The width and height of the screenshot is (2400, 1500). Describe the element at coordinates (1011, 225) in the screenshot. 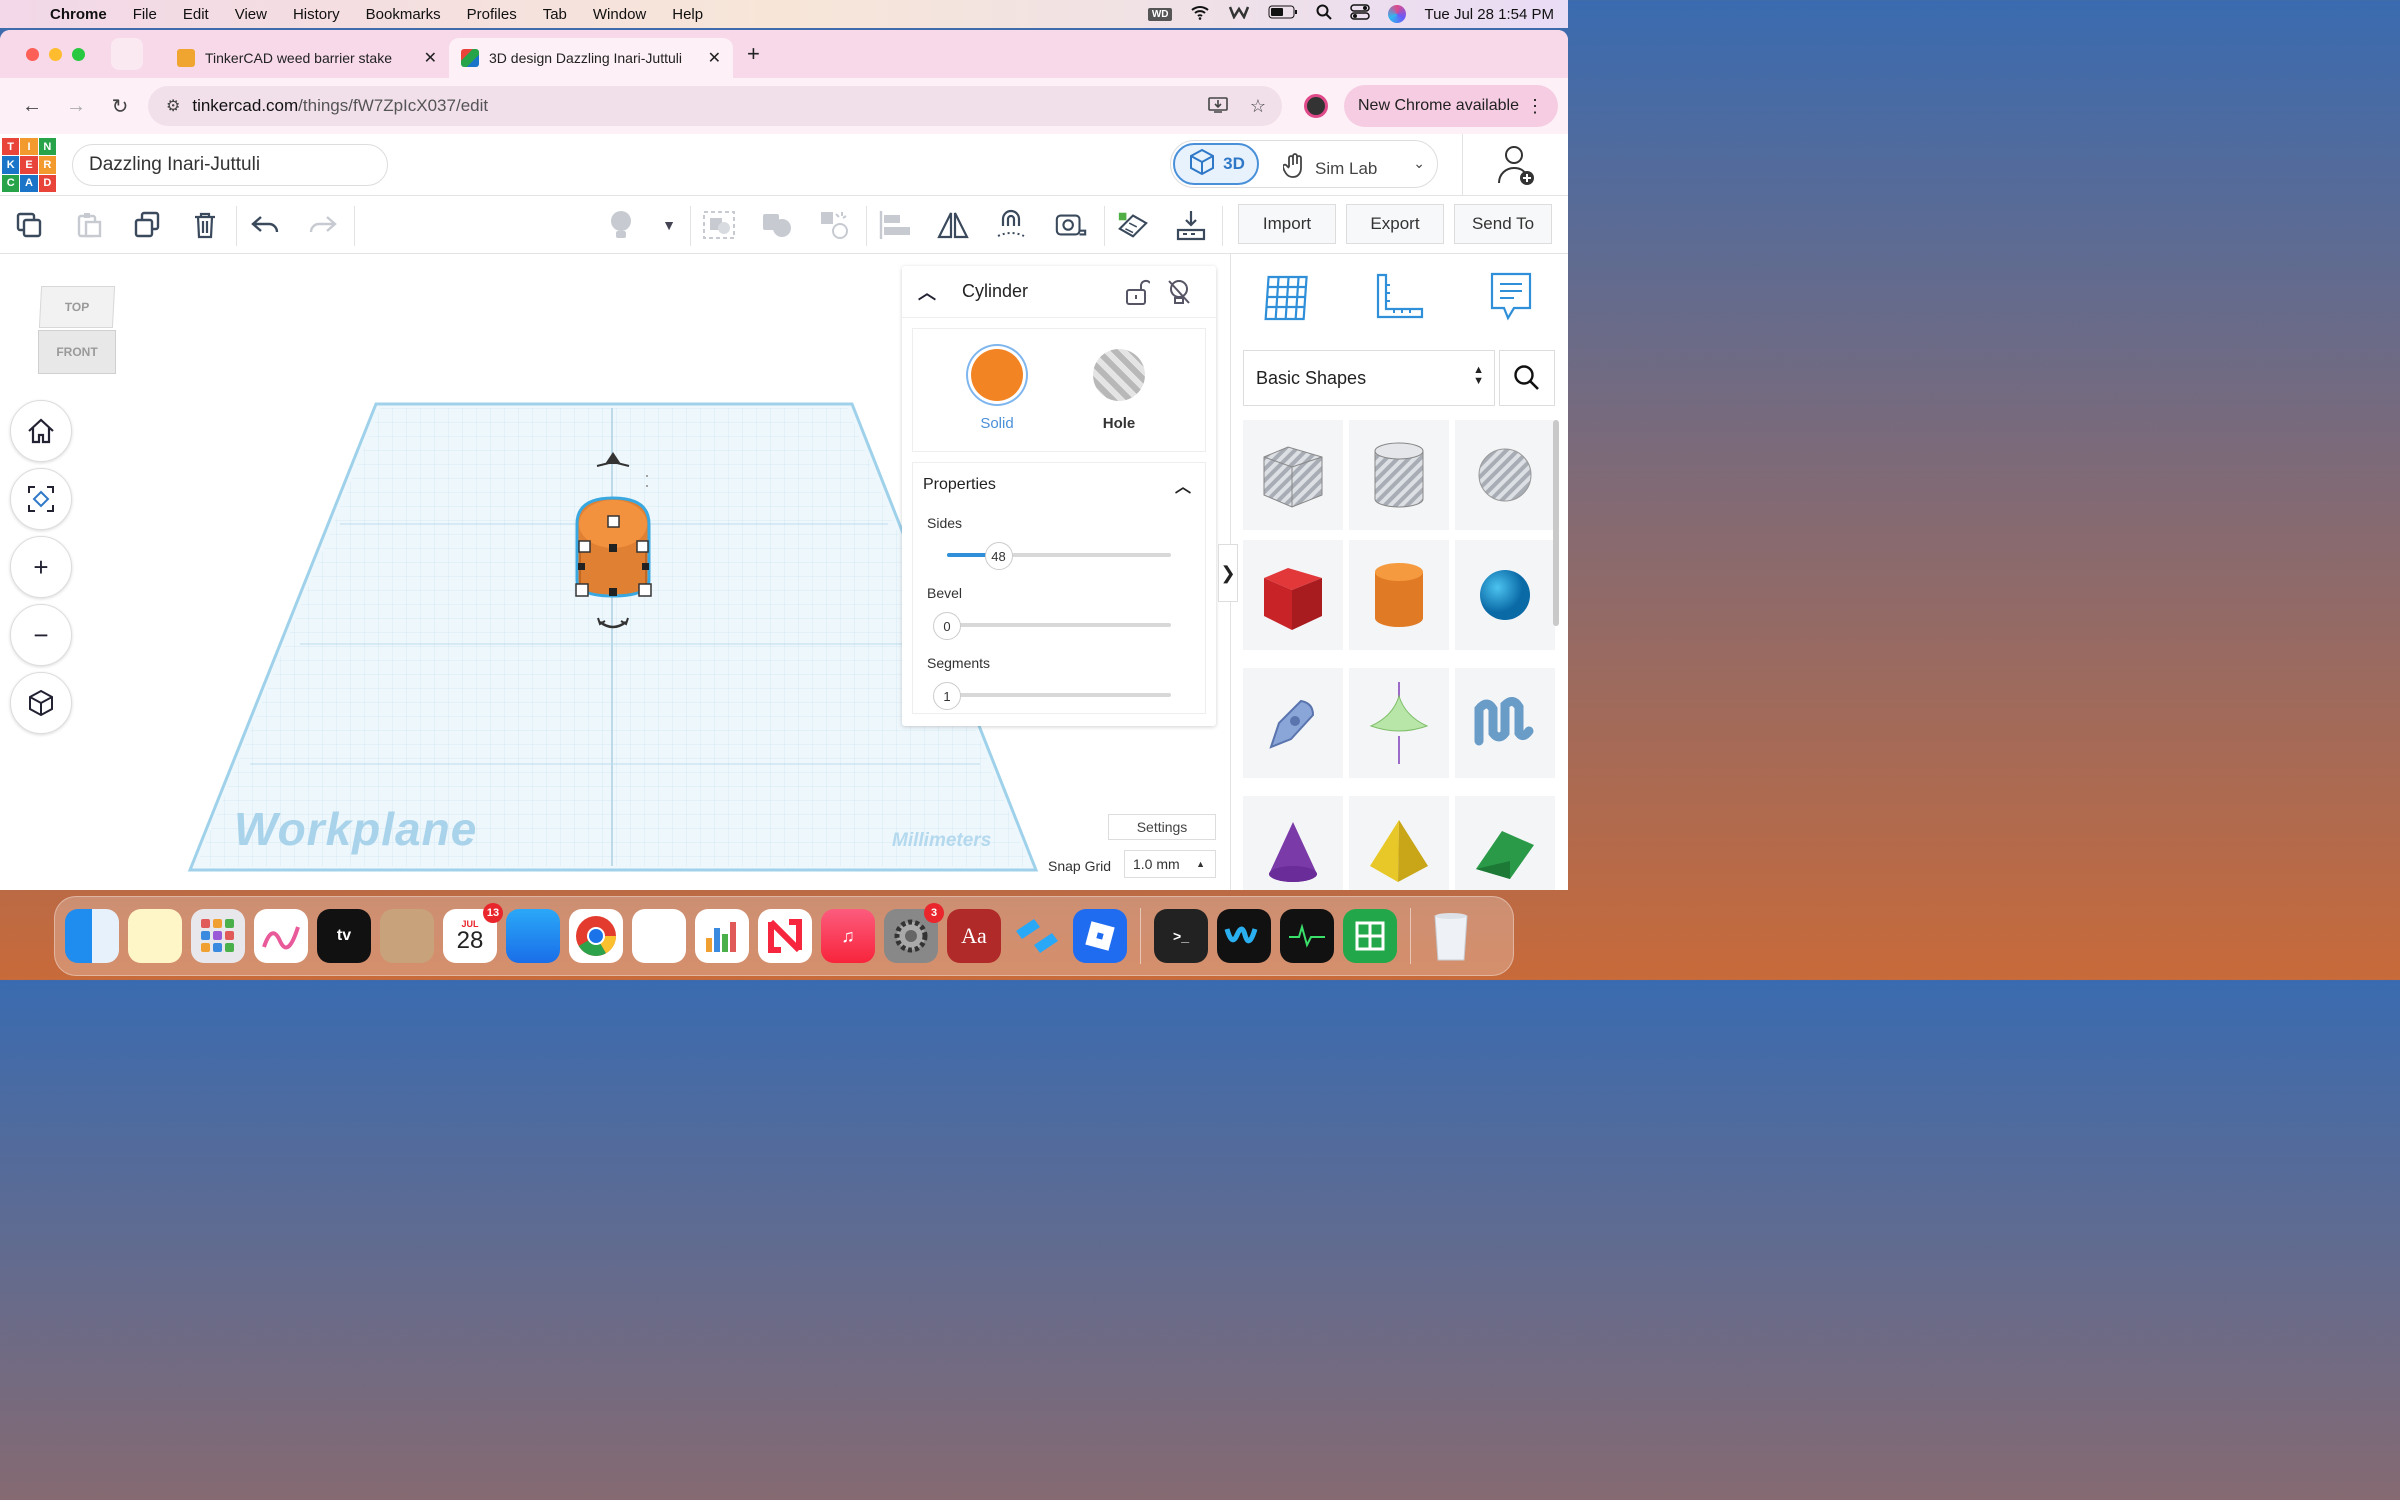

I see `magnet-icon` at that location.